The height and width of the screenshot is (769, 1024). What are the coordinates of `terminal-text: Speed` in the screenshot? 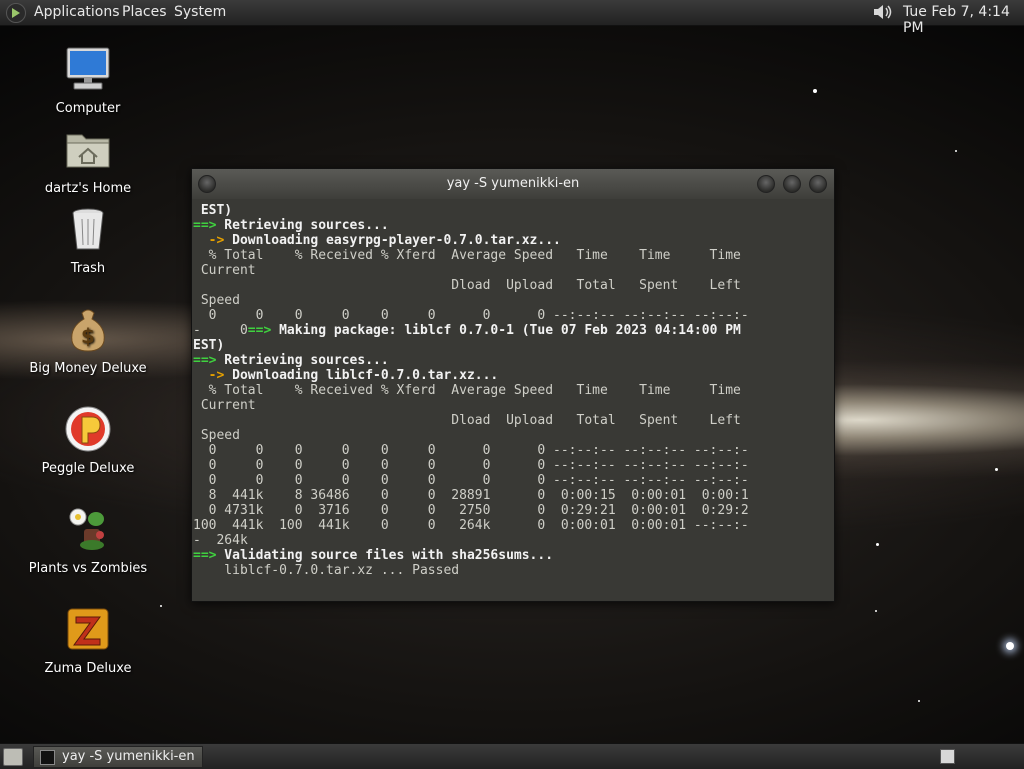 It's located at (216, 435).